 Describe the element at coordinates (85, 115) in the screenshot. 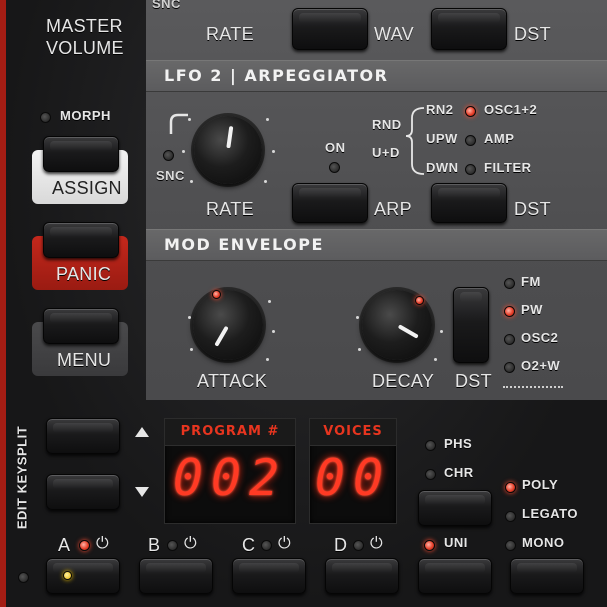

I see `morph-label: MORPH` at that location.